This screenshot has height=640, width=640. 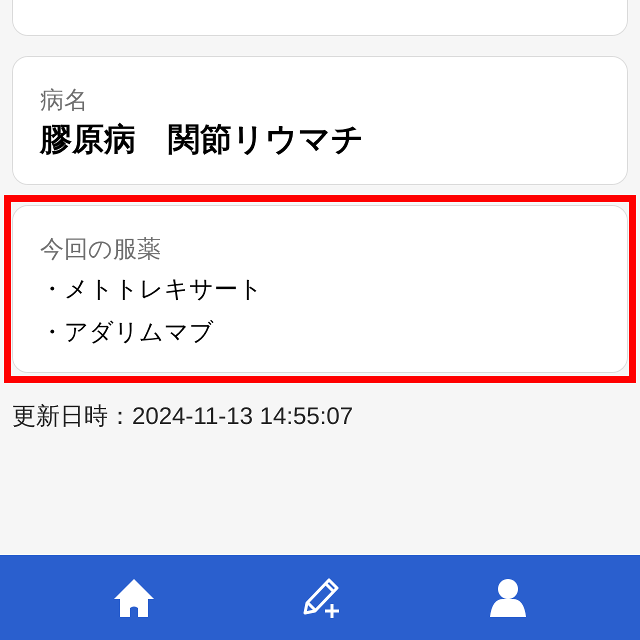 I want to click on person-icon, so click(x=508, y=597).